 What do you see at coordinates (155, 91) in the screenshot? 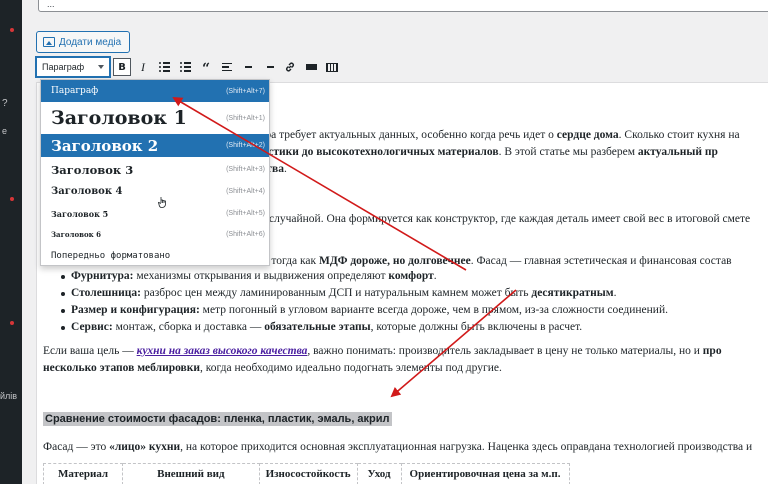
I see `format-option-paragraph: Параграф (Shift+Alt+7)` at bounding box center [155, 91].